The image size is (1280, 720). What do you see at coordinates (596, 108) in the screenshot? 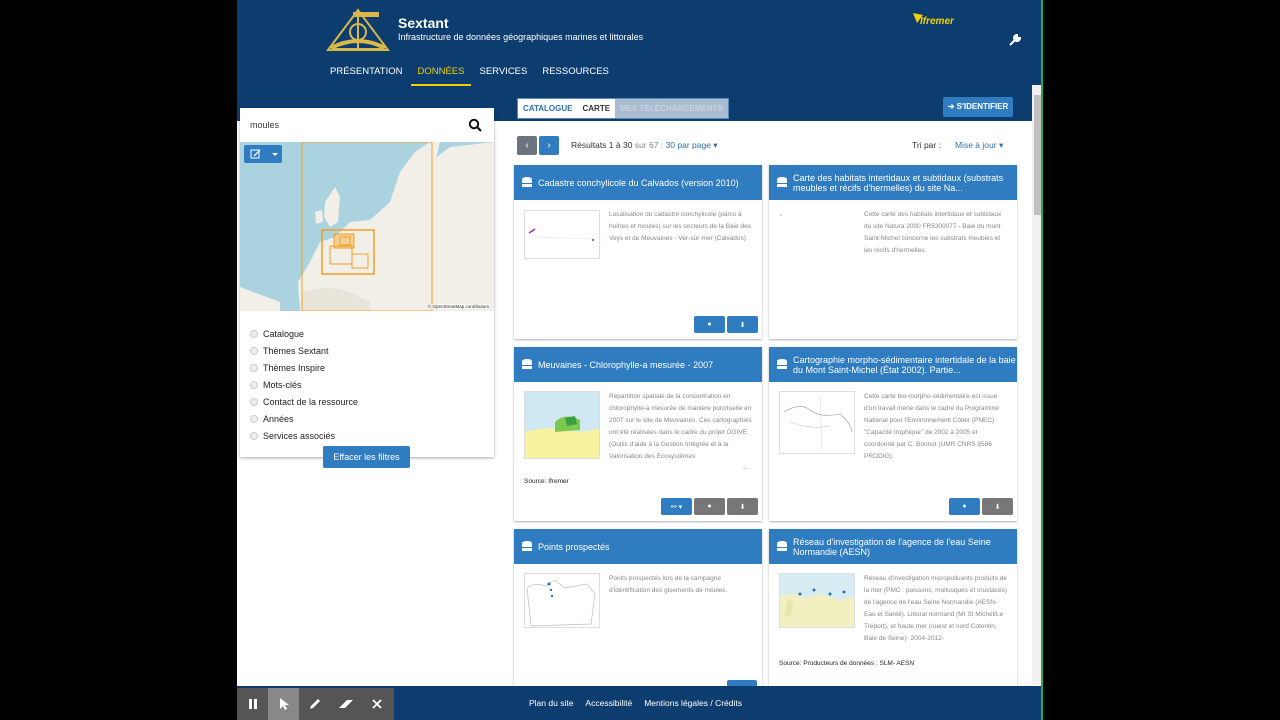
I see `tab-carte: CARTE` at bounding box center [596, 108].